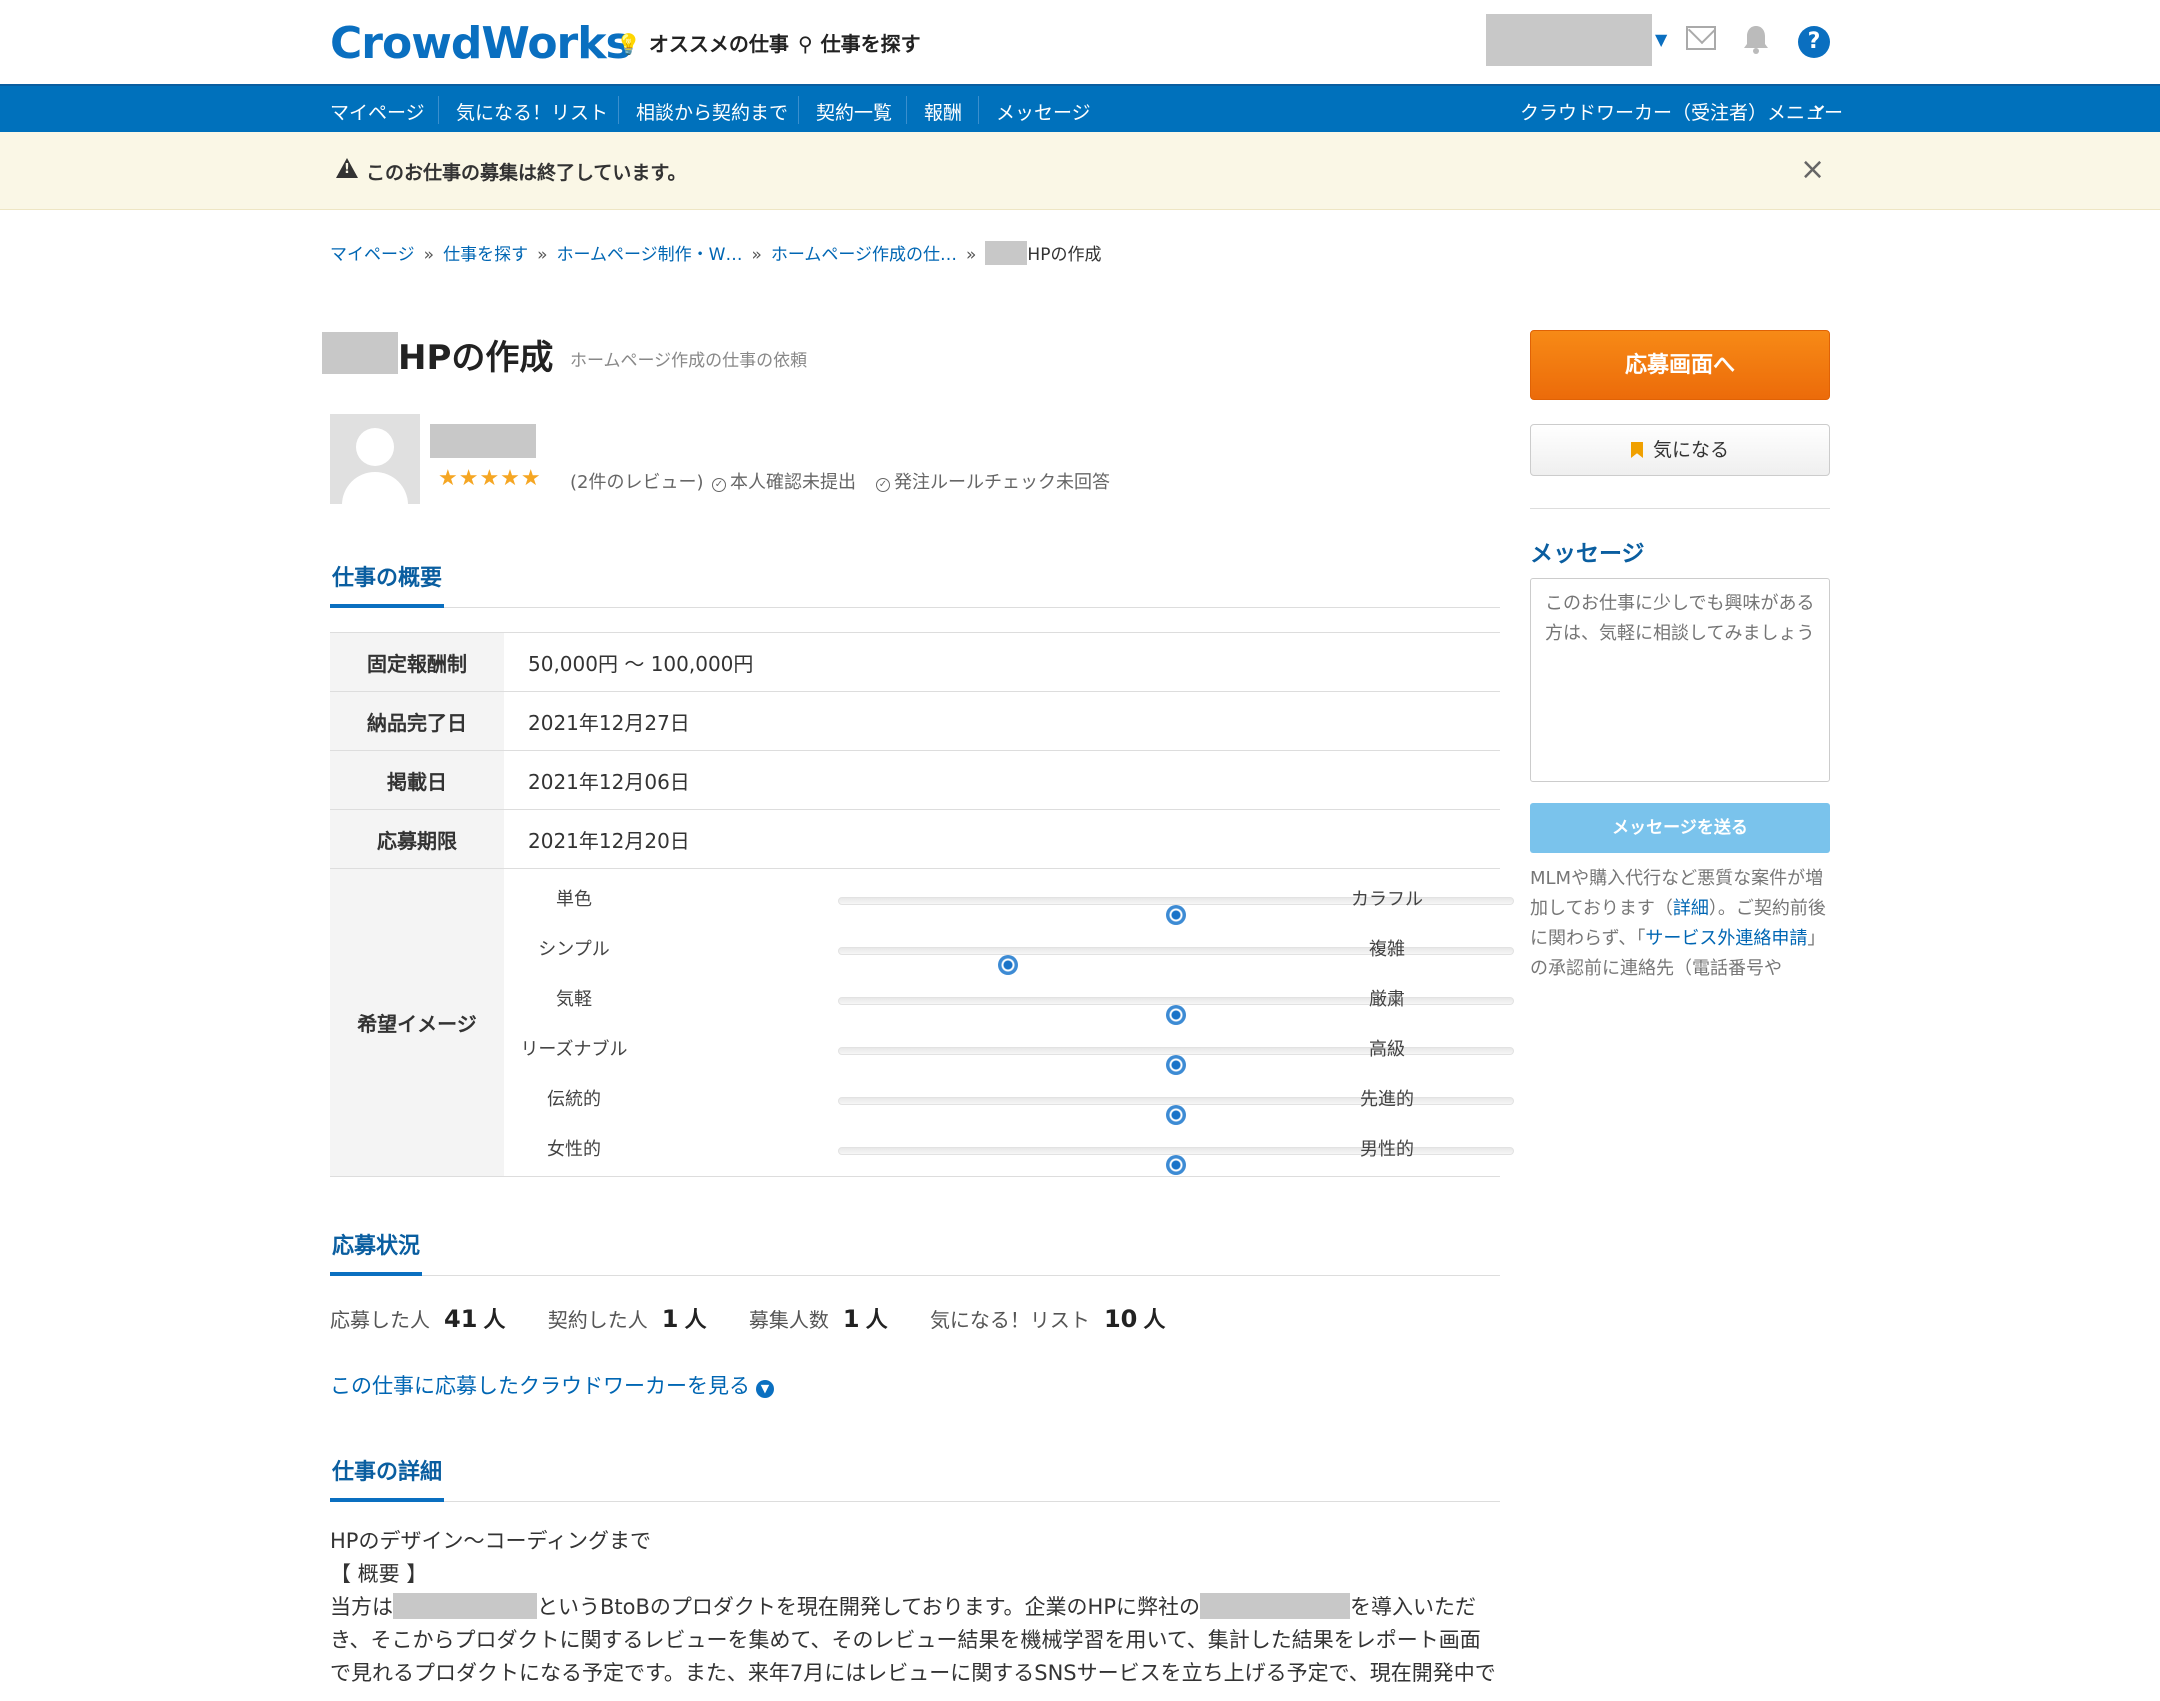 This screenshot has width=2160, height=1701. I want to click on rule-check-status: ✓ 発注ルールチェック未回答, so click(993, 481).